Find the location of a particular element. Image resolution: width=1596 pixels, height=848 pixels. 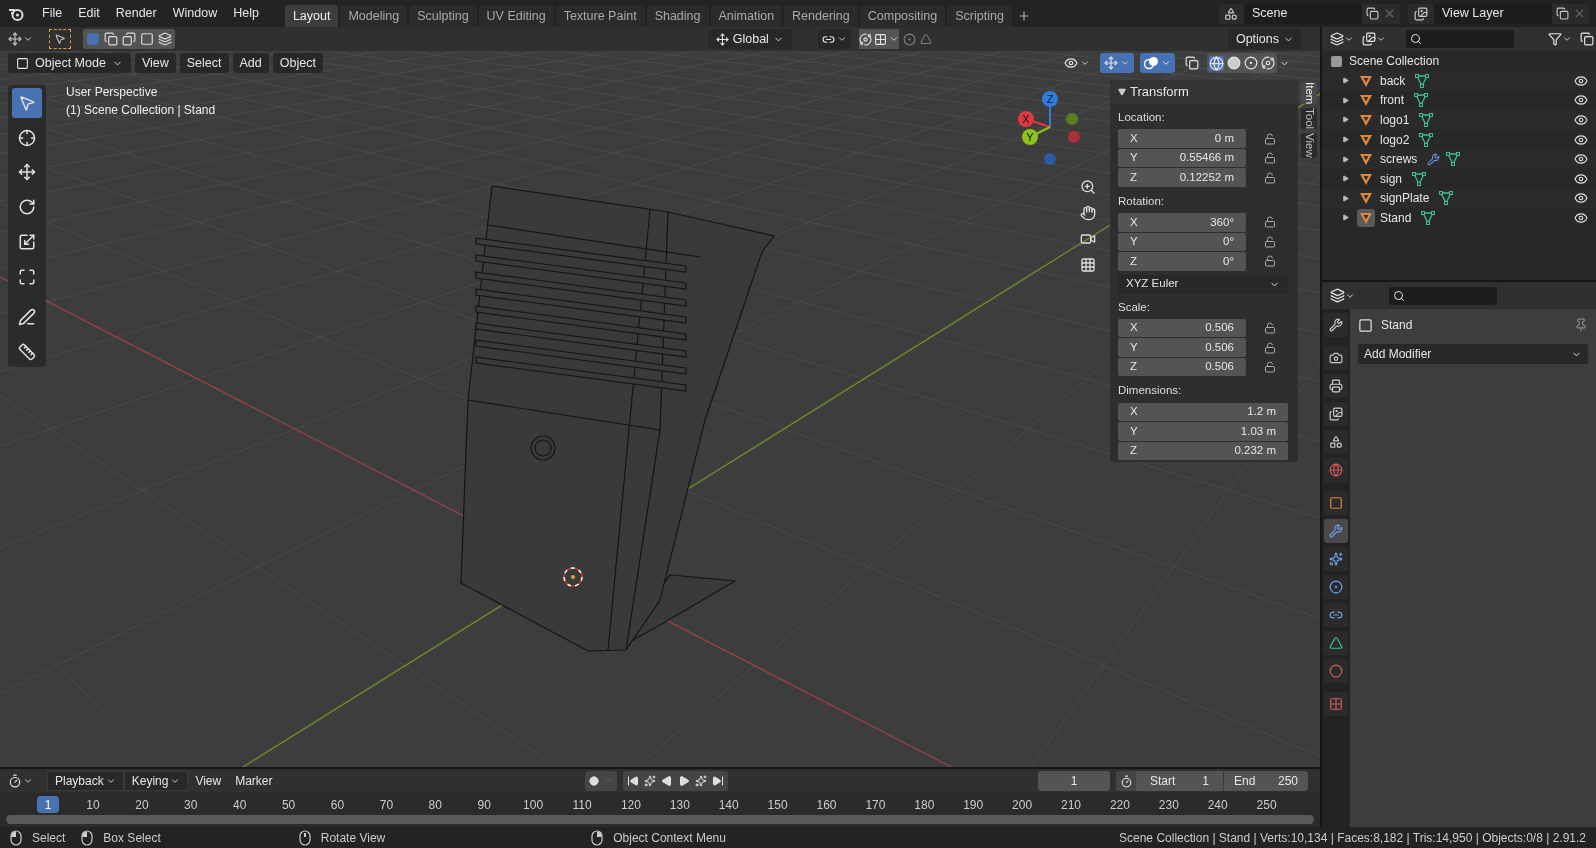

display-mode-dropdown is located at coordinates (1342, 39).